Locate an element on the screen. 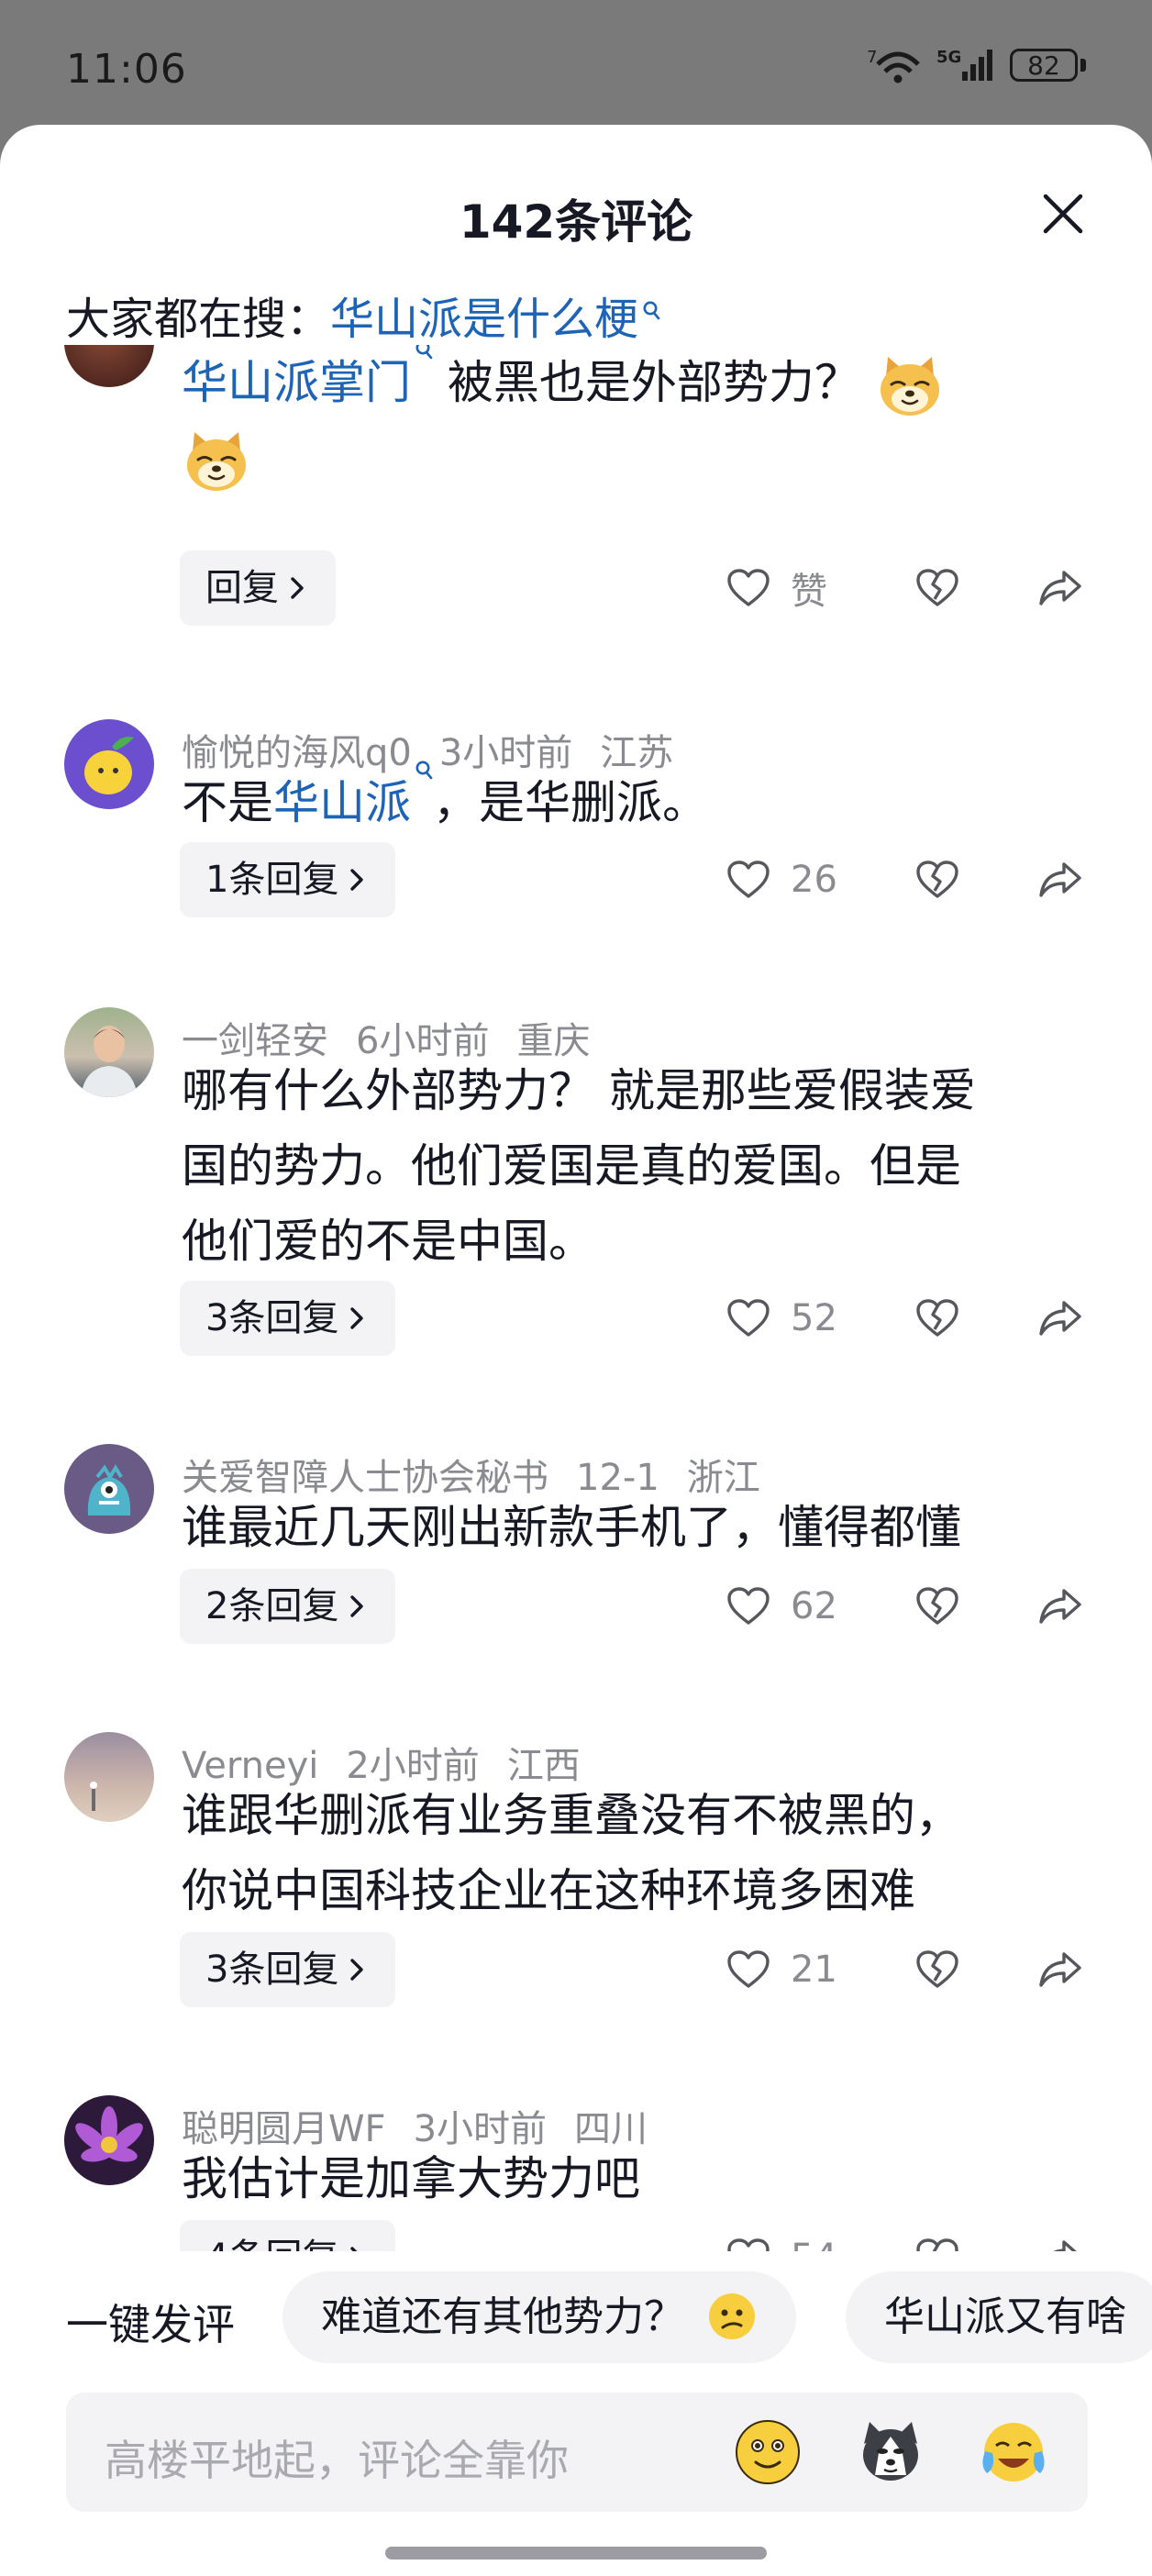 Image resolution: width=1152 pixels, height=2576 pixels. comment-input: 高楼平地起，评论全靠你 is located at coordinates (577, 2452).